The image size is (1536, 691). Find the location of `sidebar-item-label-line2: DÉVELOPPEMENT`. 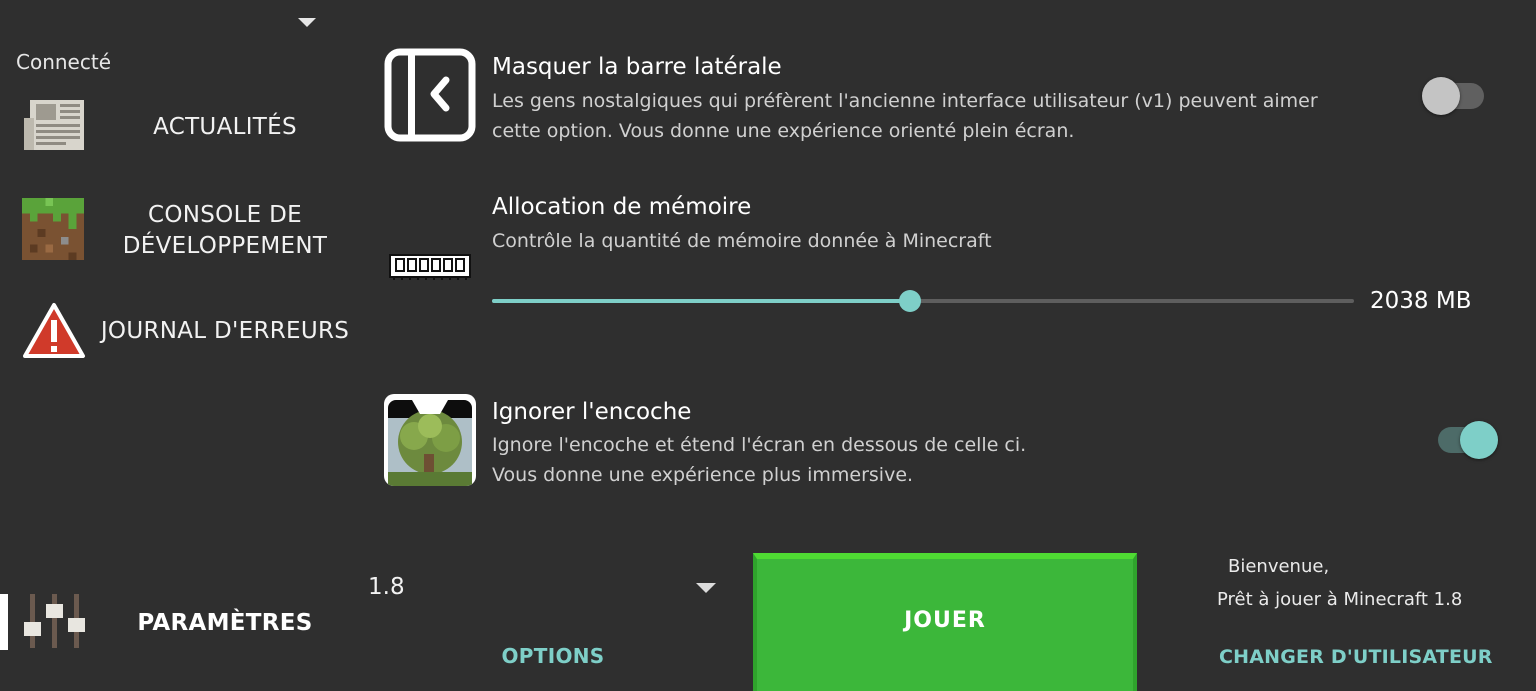

sidebar-item-label-line2: DÉVELOPPEMENT is located at coordinates (225, 246).